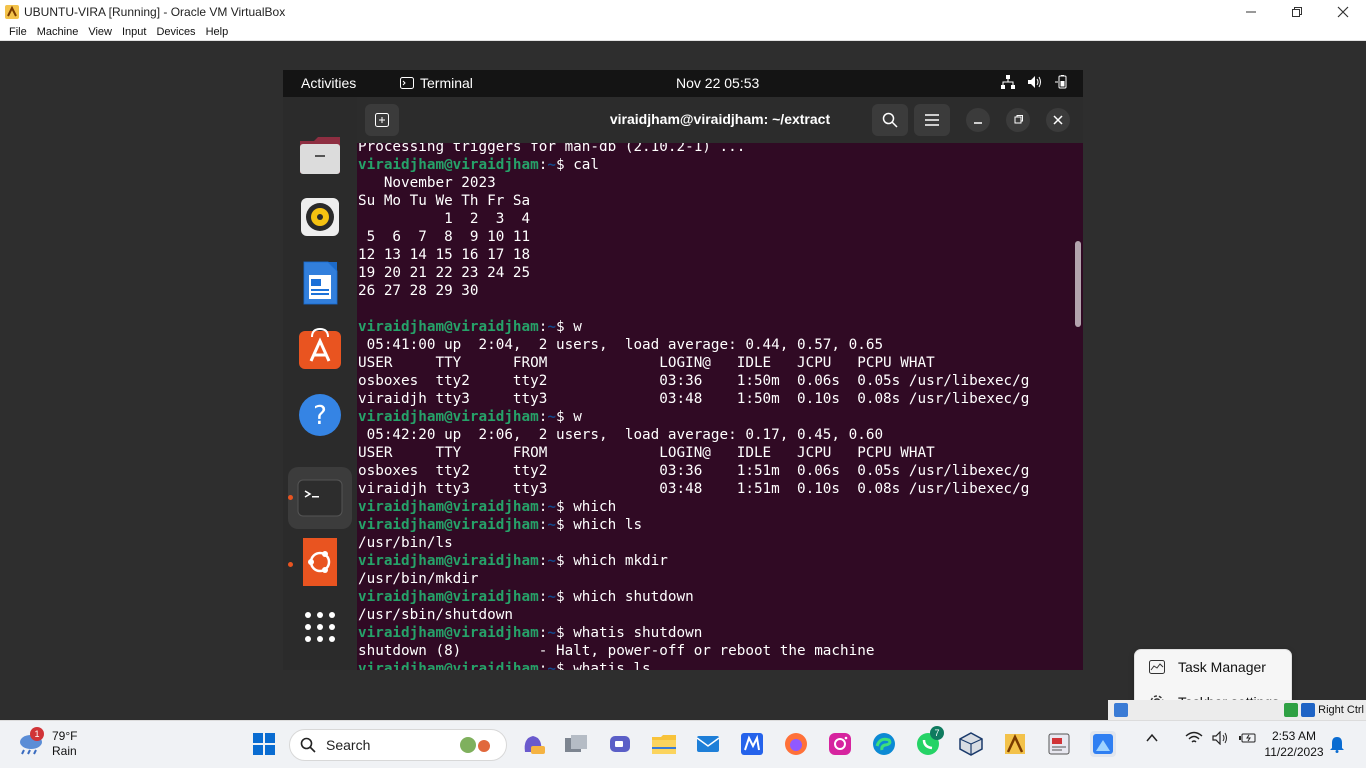  Describe the element at coordinates (100, 32) in the screenshot. I see `menu-view: View` at that location.